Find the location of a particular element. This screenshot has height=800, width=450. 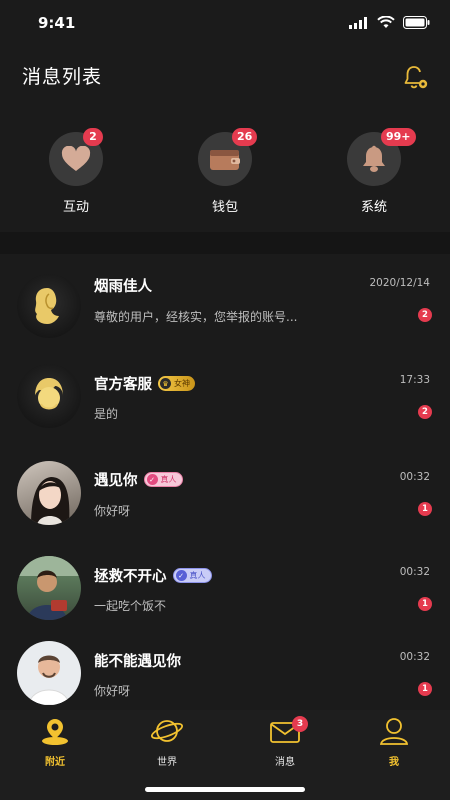

message-time: 17:33 is located at coordinates (414, 380).